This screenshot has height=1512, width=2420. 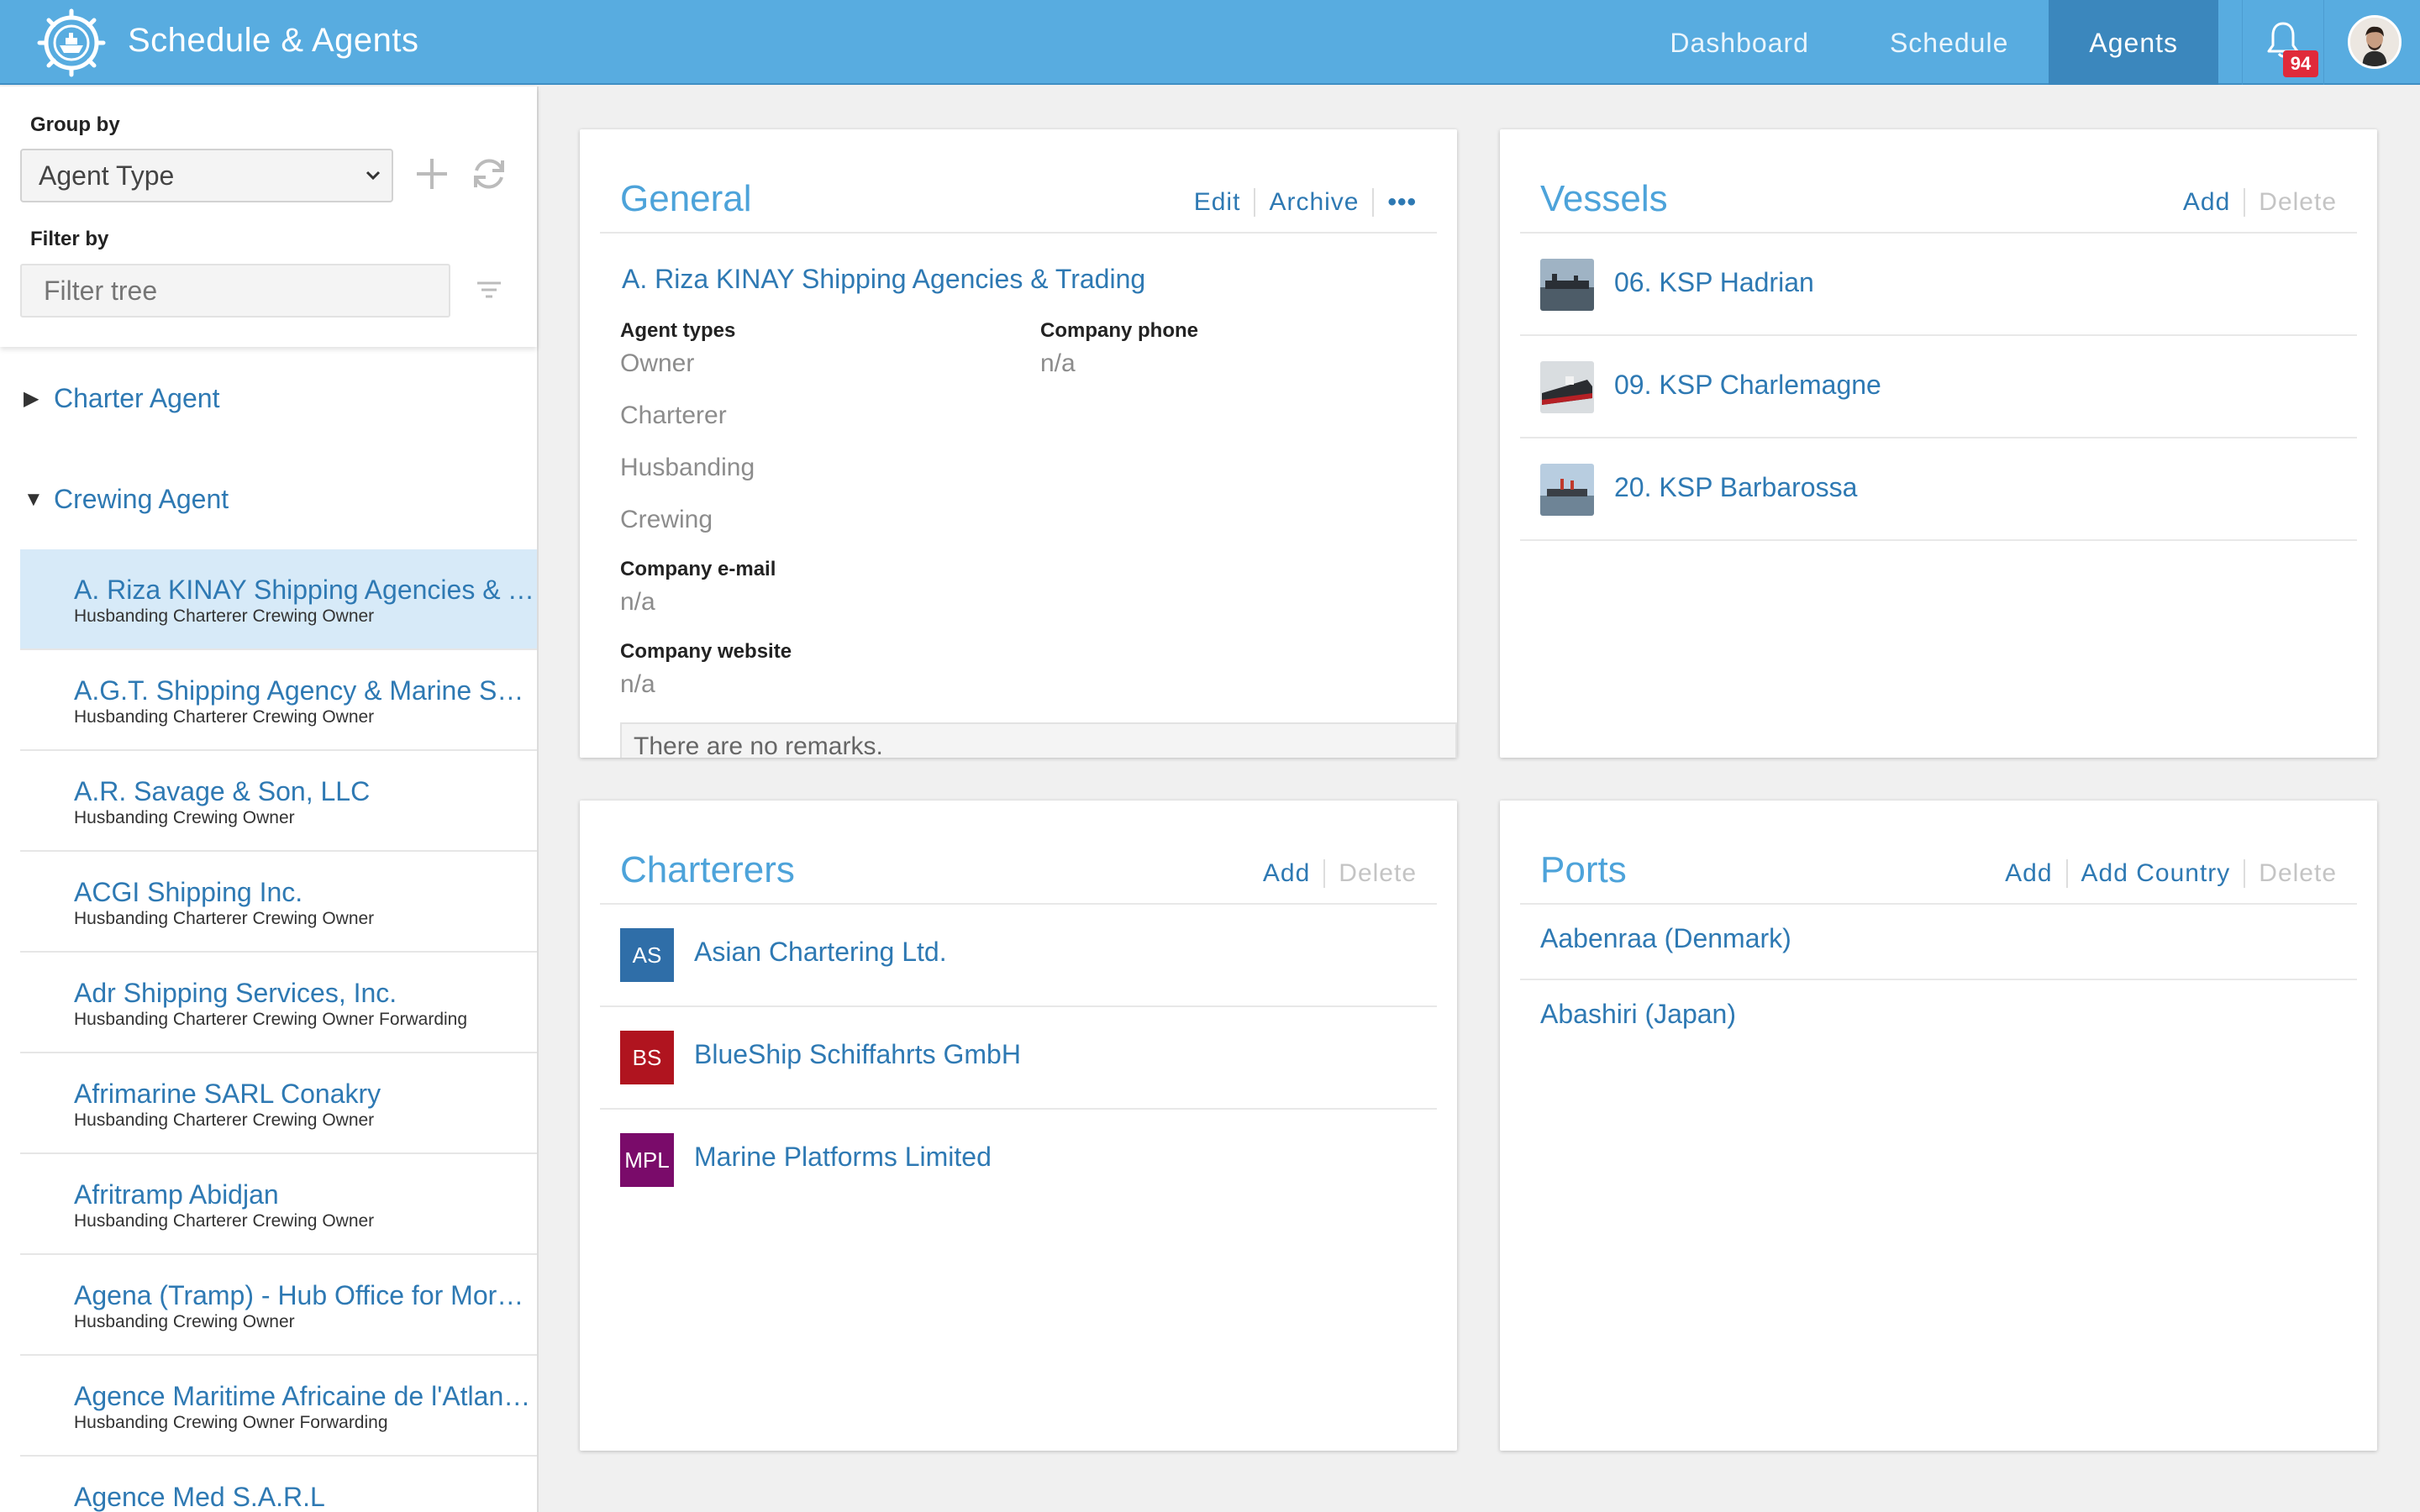 What do you see at coordinates (706, 651) in the screenshot?
I see `company-website-label: Company website` at bounding box center [706, 651].